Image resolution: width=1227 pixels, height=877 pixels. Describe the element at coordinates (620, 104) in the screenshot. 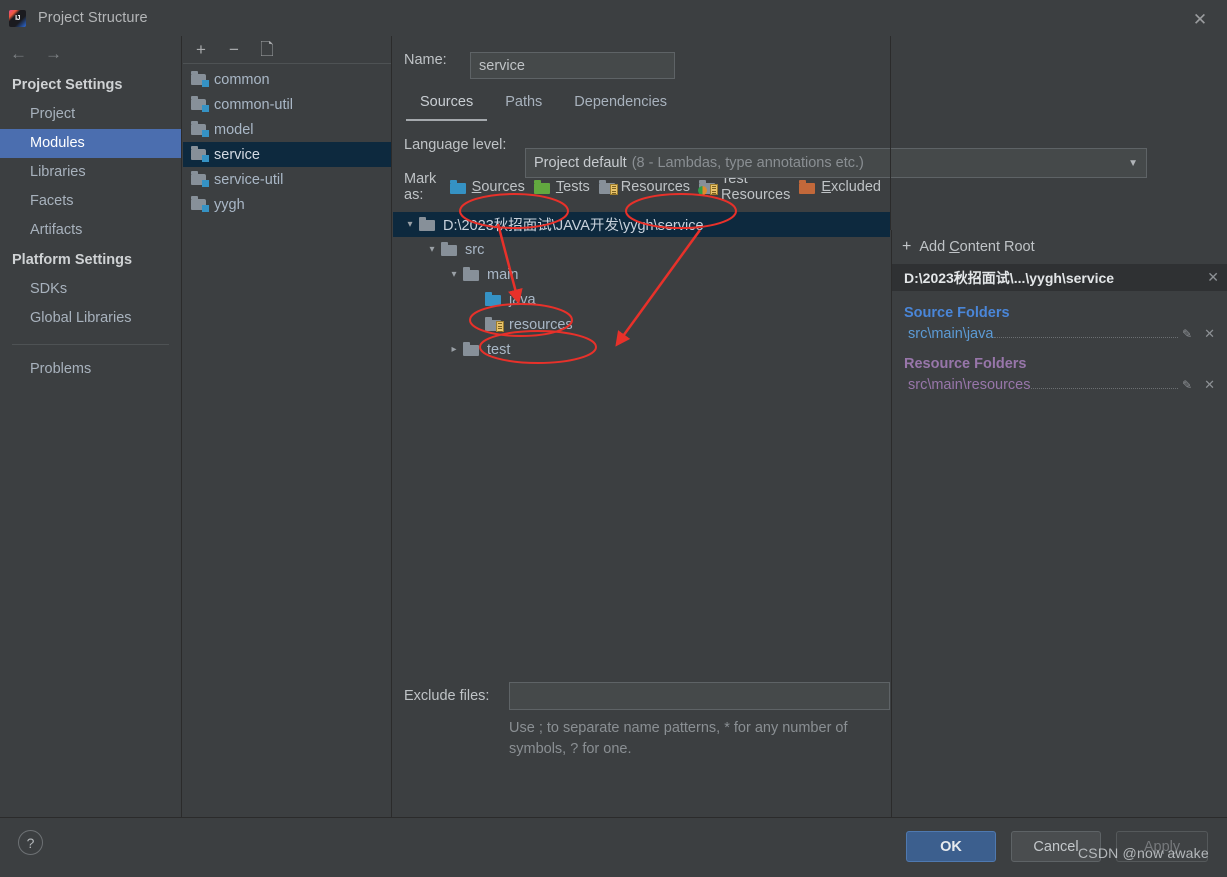

I see `tab-dependencies: Dependencies` at that location.